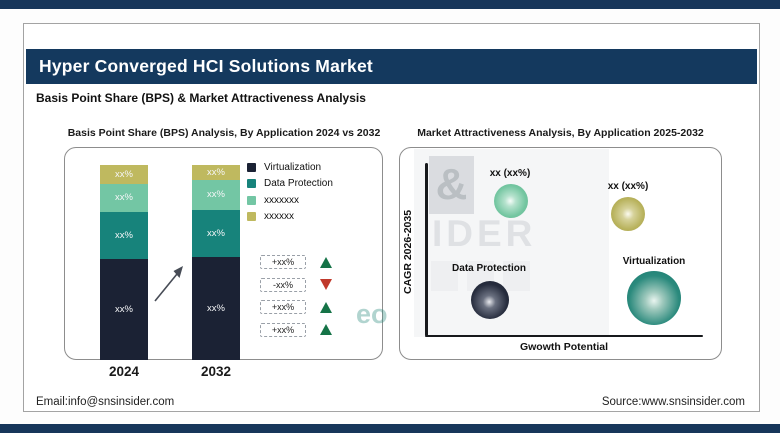  I want to click on legend-swatch-navy, so click(251, 167).